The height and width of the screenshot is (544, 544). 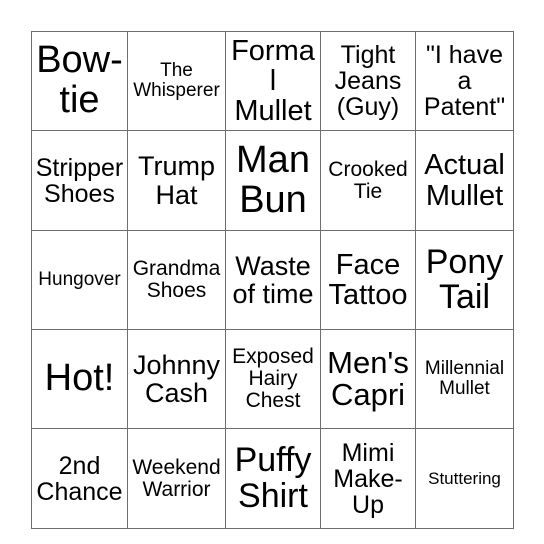 I want to click on bingo-cell: Exposed Hairy Chest, so click(x=273, y=379).